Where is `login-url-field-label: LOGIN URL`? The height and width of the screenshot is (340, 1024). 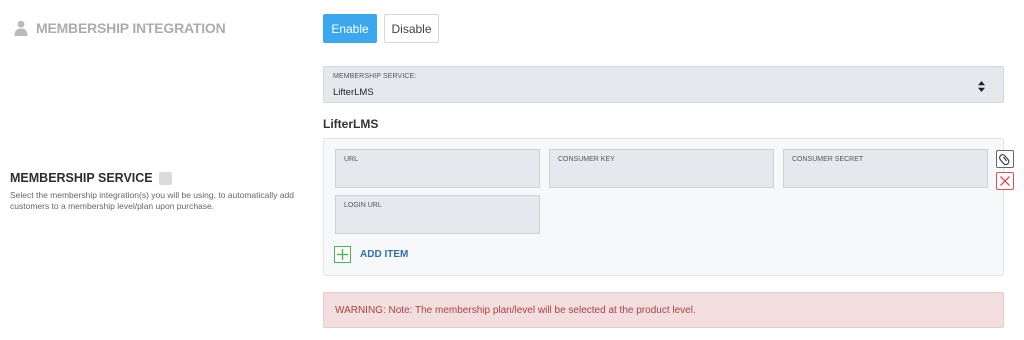 login-url-field-label: LOGIN URL is located at coordinates (363, 205).